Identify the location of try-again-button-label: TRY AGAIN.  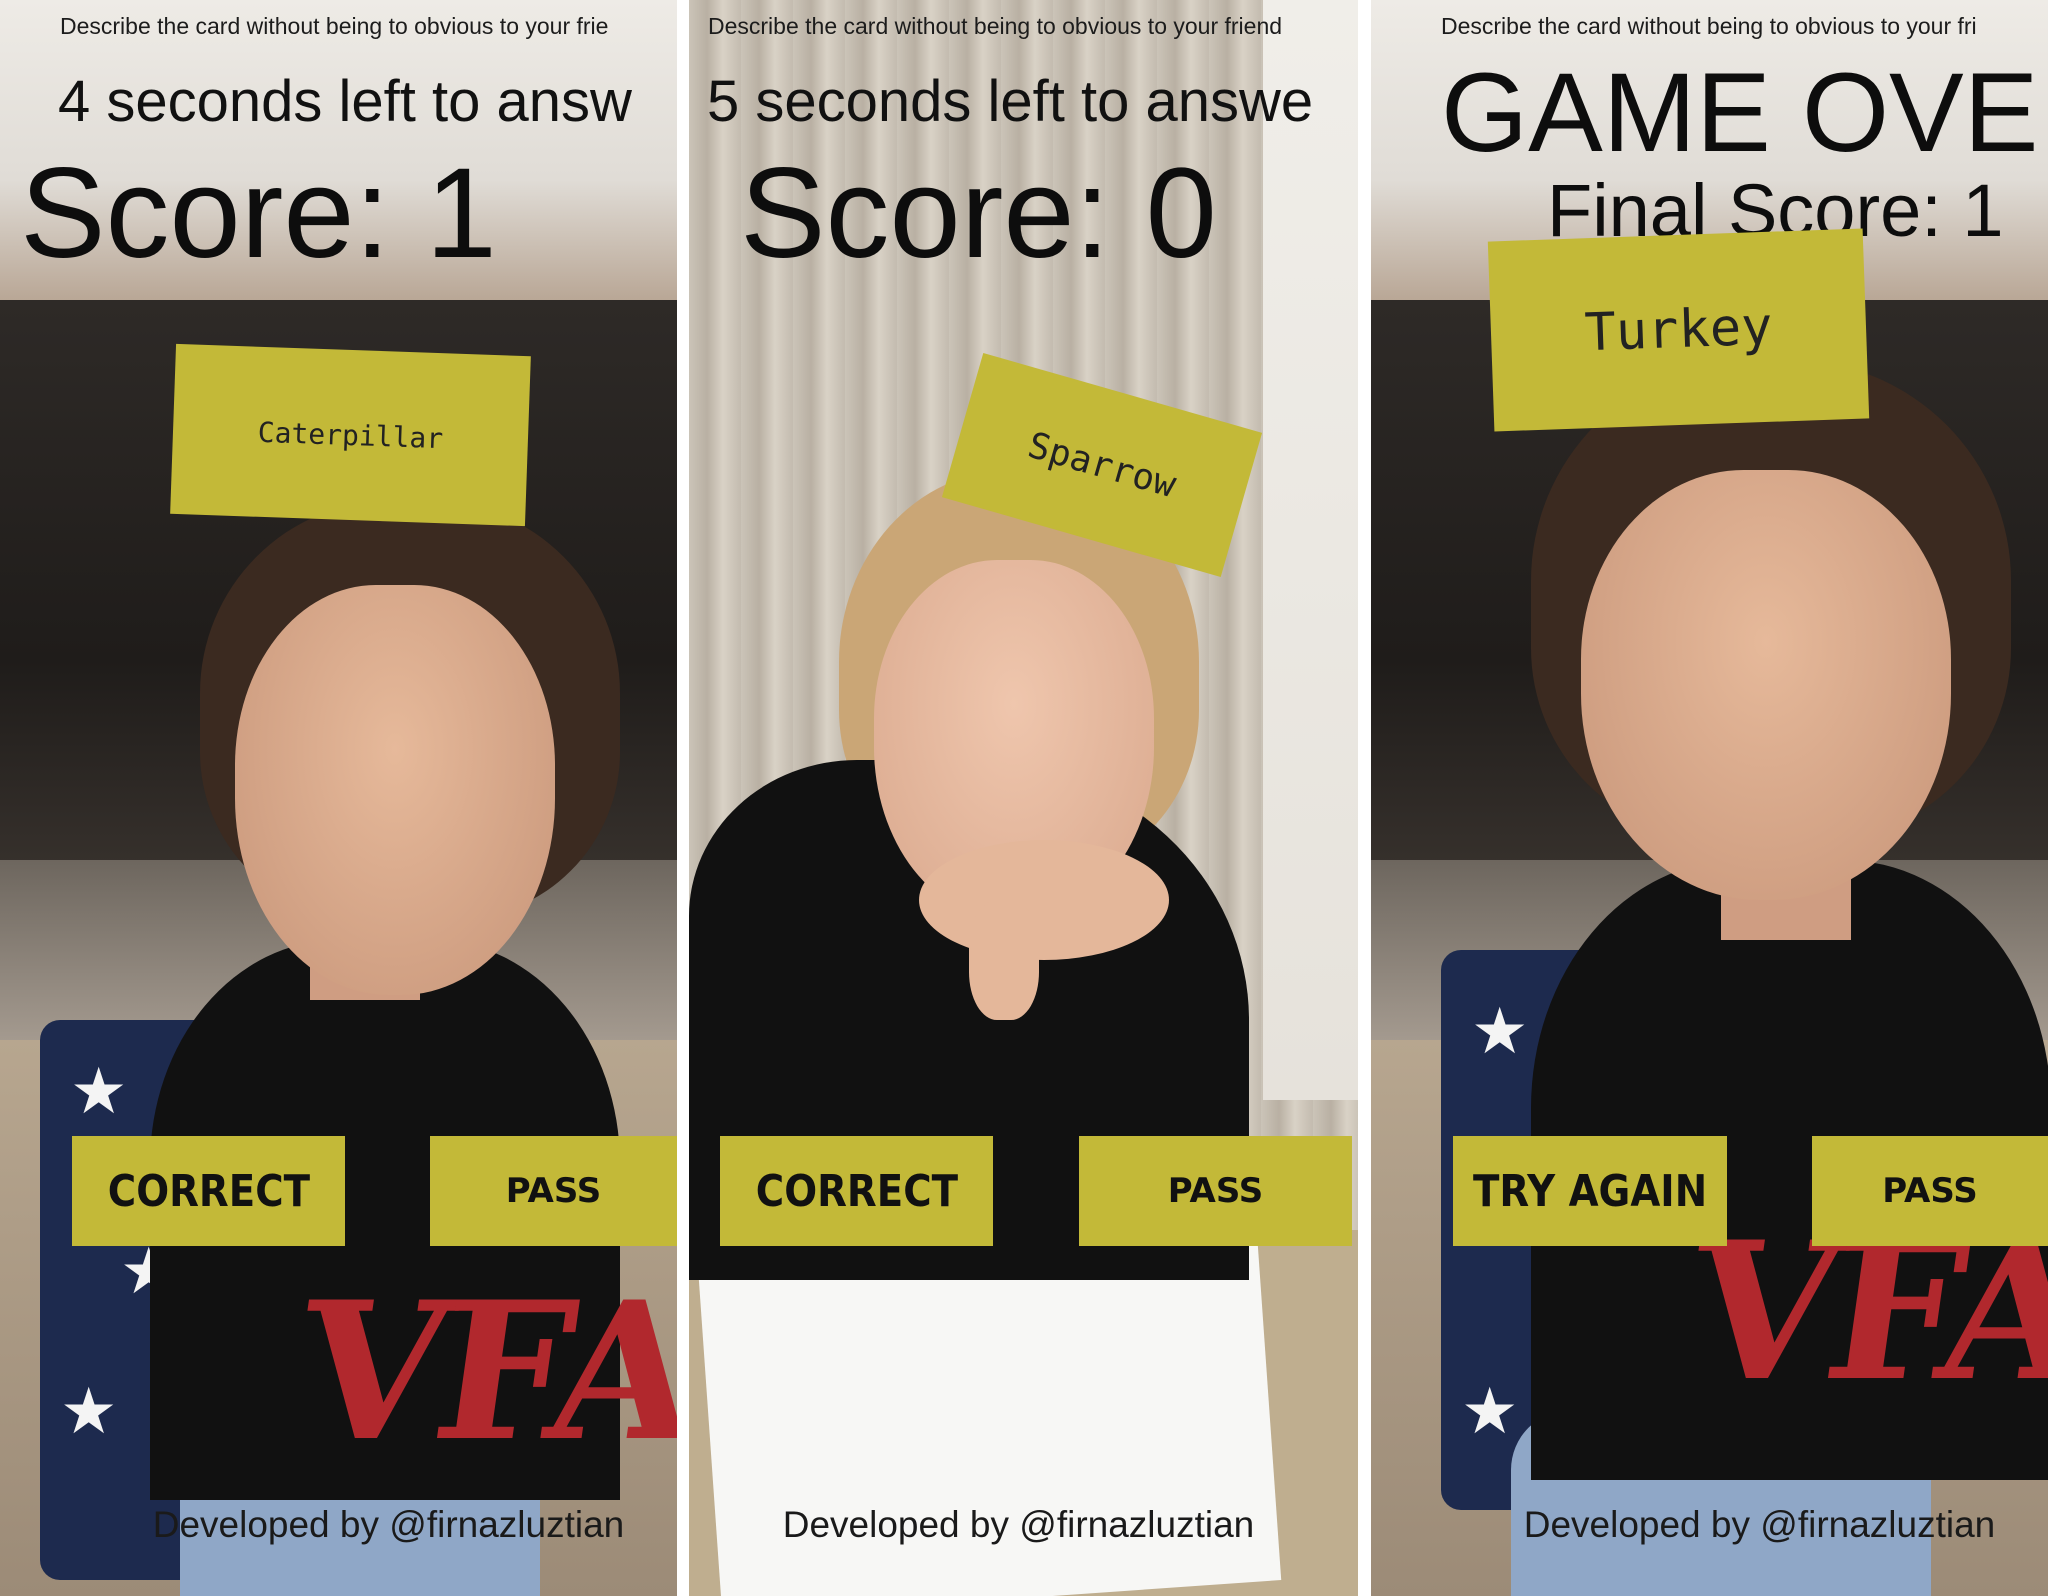
(1590, 1191).